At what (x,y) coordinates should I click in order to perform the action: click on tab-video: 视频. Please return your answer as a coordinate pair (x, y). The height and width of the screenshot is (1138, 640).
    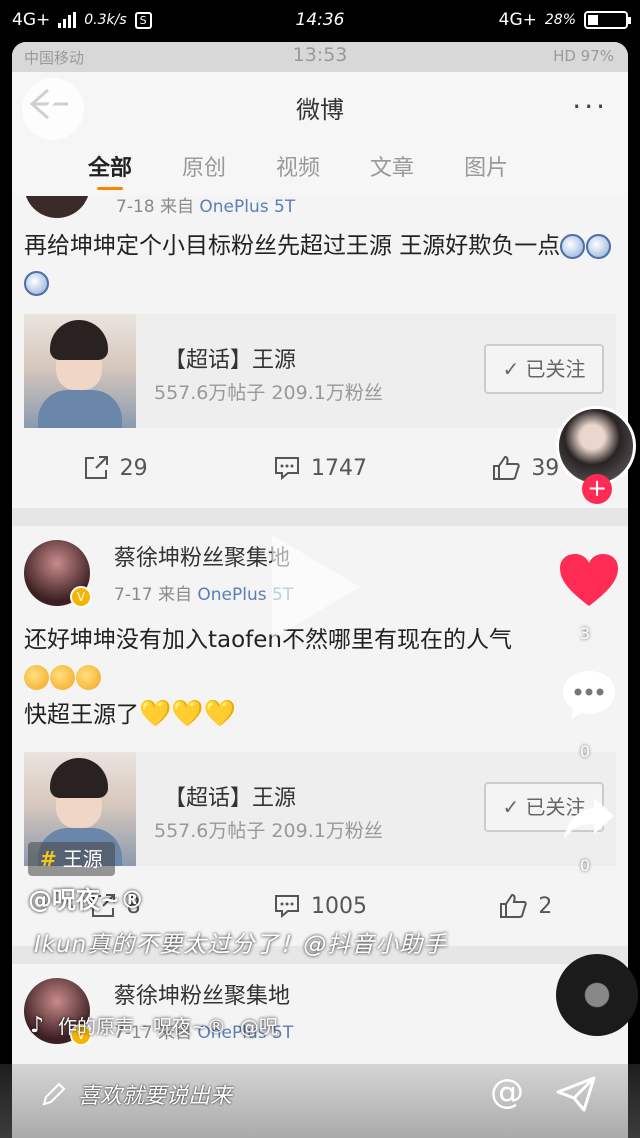
    Looking at the image, I should click on (298, 167).